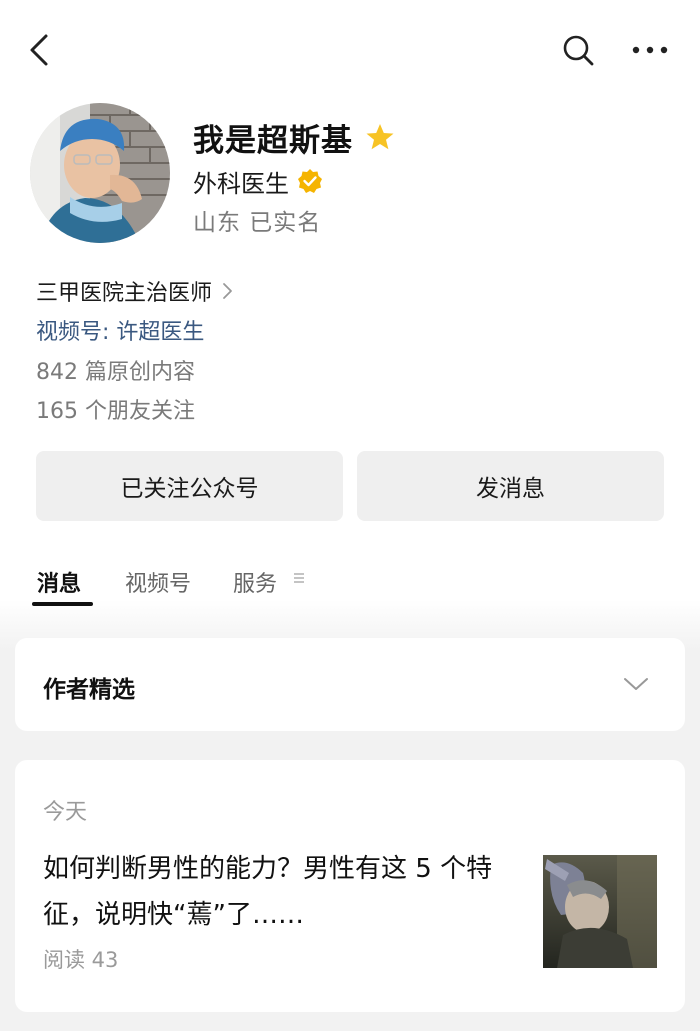 This screenshot has height=1031, width=700. What do you see at coordinates (241, 183) in the screenshot?
I see `profession-label: 外科医生` at bounding box center [241, 183].